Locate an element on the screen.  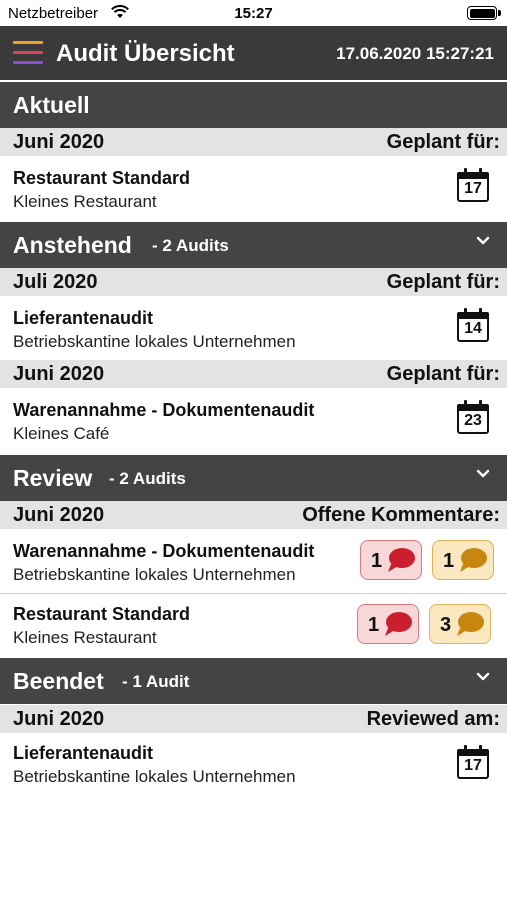
status-bar: Netzbetreiber 15:27 is located at coordinates (253, 13).